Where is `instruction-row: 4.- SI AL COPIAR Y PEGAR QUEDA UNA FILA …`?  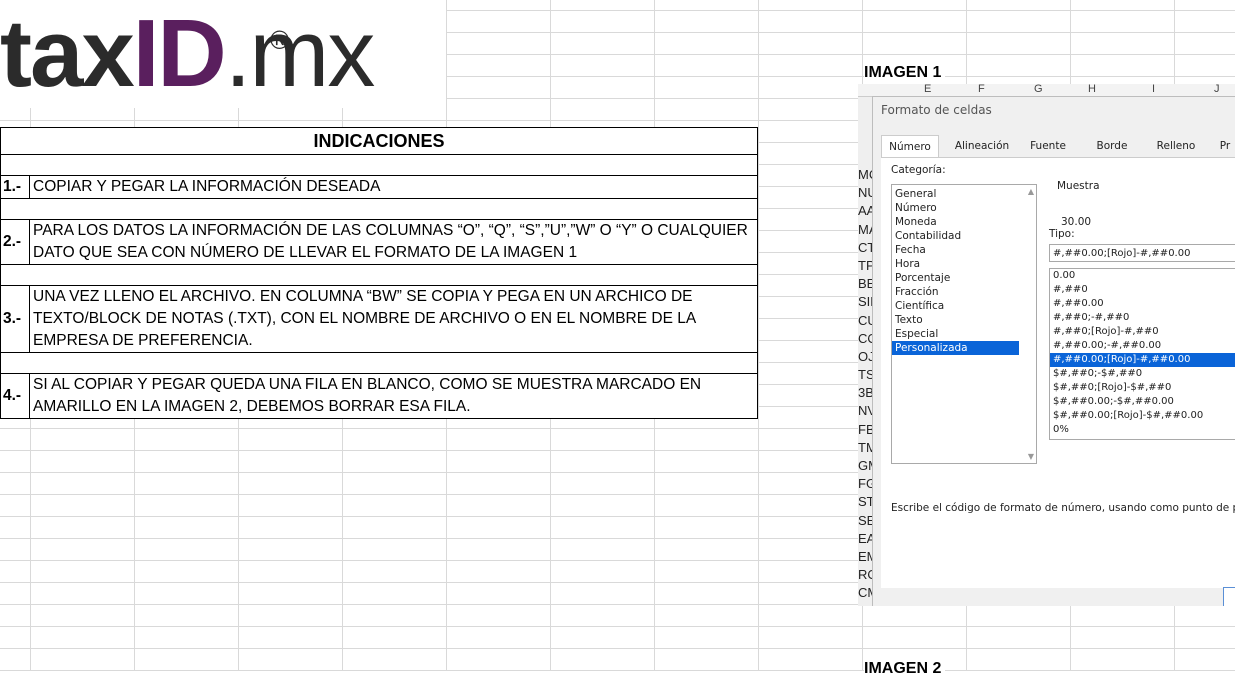 instruction-row: 4.- SI AL COPIAR Y PEGAR QUEDA UNA FILA … is located at coordinates (379, 396).